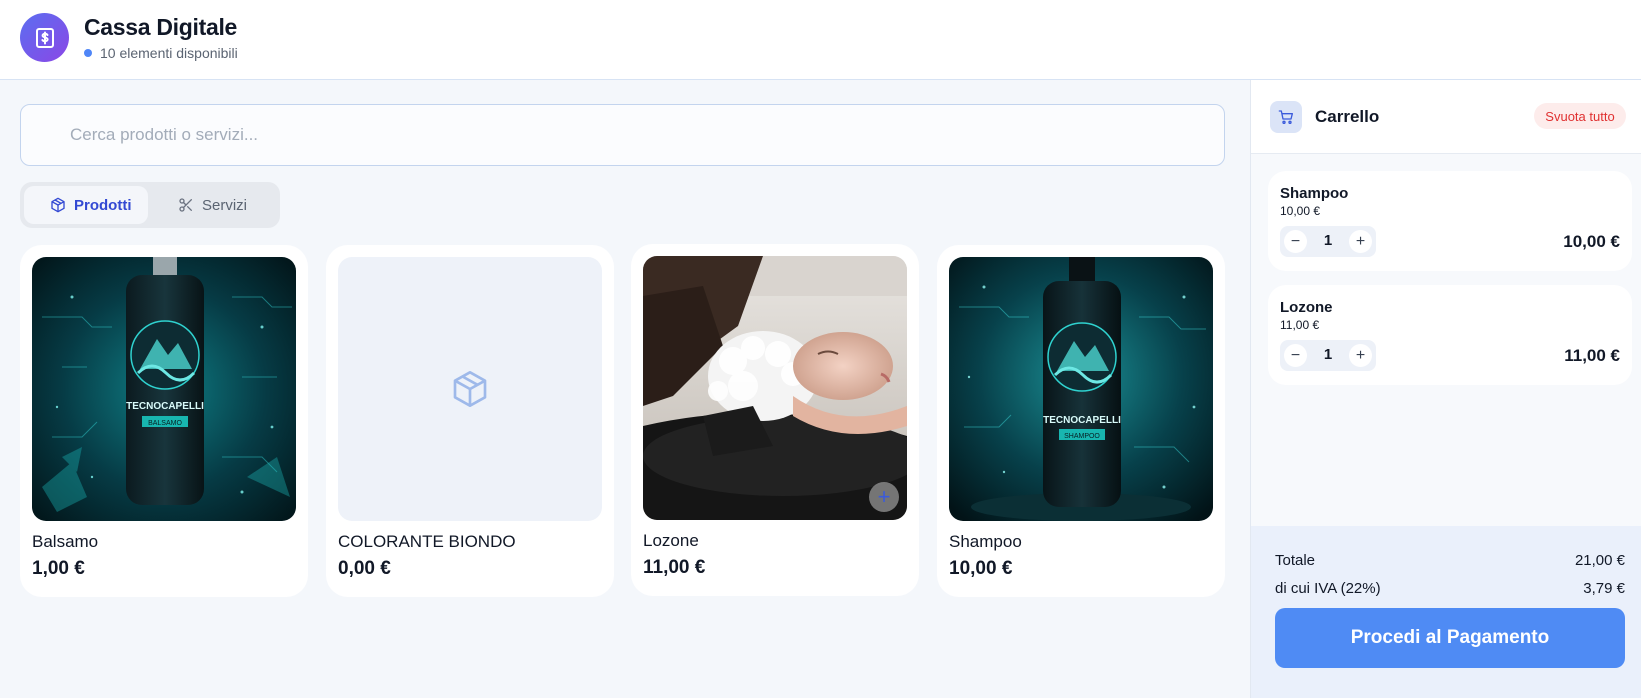  Describe the element at coordinates (1347, 116) in the screenshot. I see `cart-title: Carrello` at that location.